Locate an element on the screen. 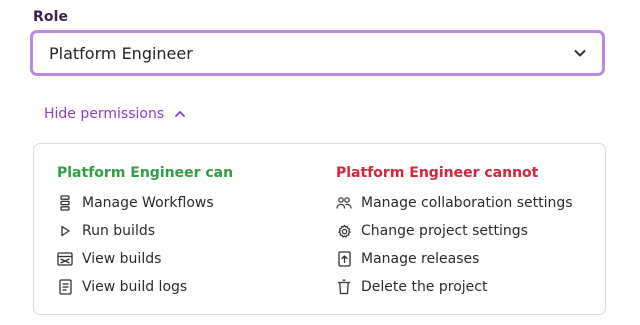 The image size is (640, 325). permission-label: Run builds is located at coordinates (119, 231).